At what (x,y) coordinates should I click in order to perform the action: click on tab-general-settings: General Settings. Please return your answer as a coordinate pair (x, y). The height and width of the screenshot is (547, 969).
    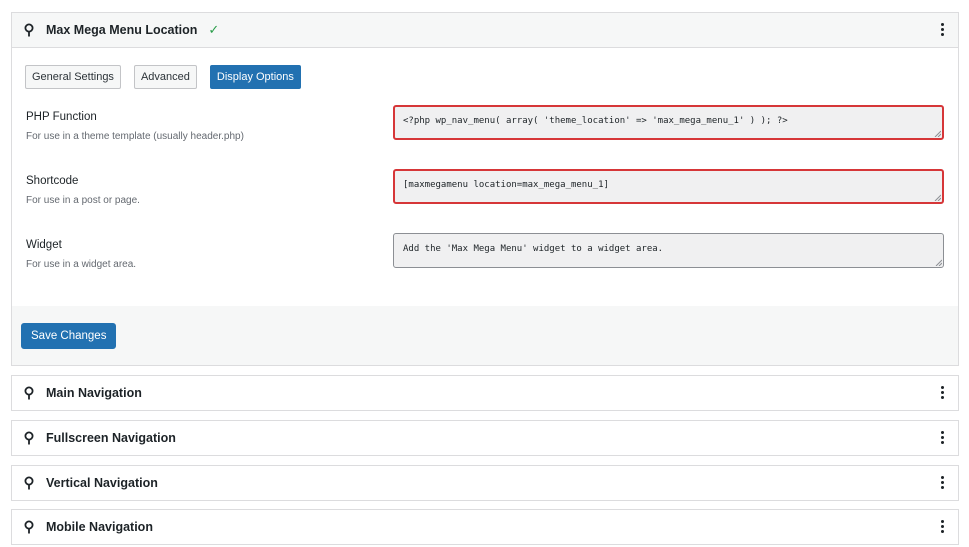
    Looking at the image, I should click on (73, 77).